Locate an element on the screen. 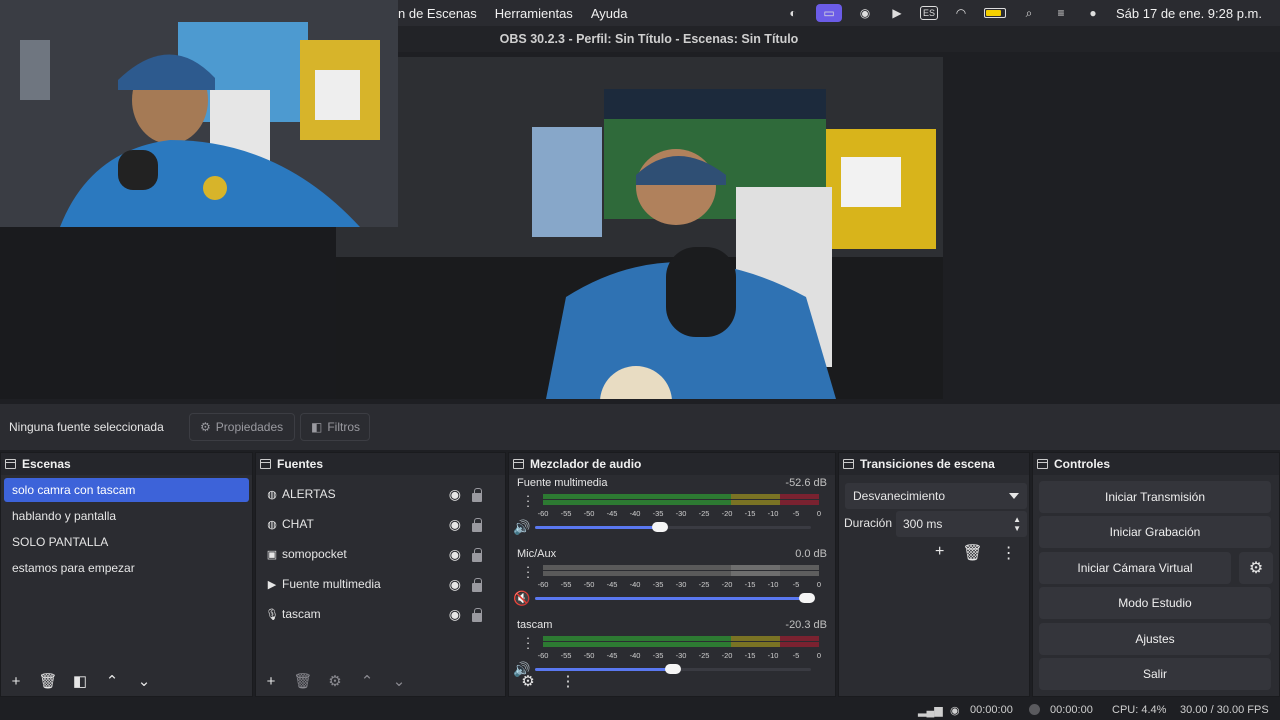 The height and width of the screenshot is (720, 1280). menu-help: Ayuda is located at coordinates (609, 13).